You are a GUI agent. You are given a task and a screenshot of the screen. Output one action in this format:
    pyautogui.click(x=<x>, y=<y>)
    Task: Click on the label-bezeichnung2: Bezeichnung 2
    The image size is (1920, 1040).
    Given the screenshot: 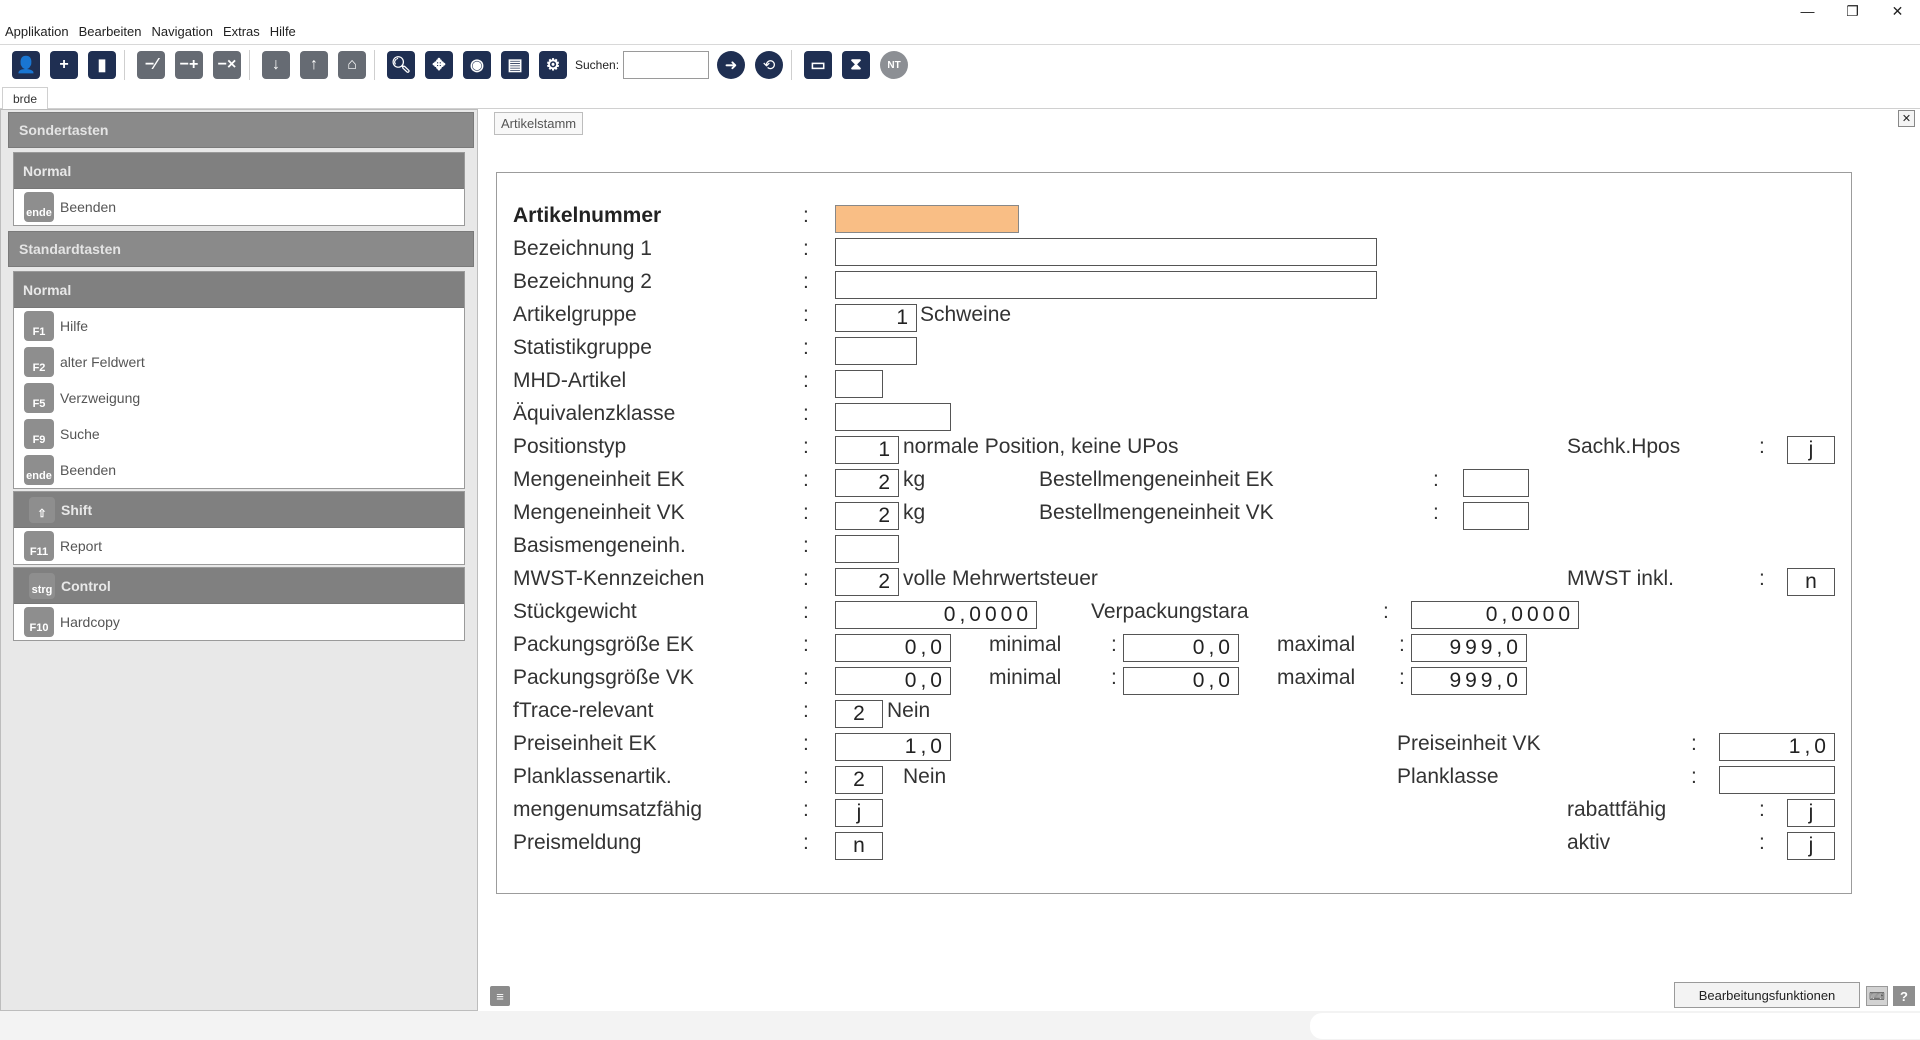 What is the action you would take?
    pyautogui.click(x=582, y=281)
    